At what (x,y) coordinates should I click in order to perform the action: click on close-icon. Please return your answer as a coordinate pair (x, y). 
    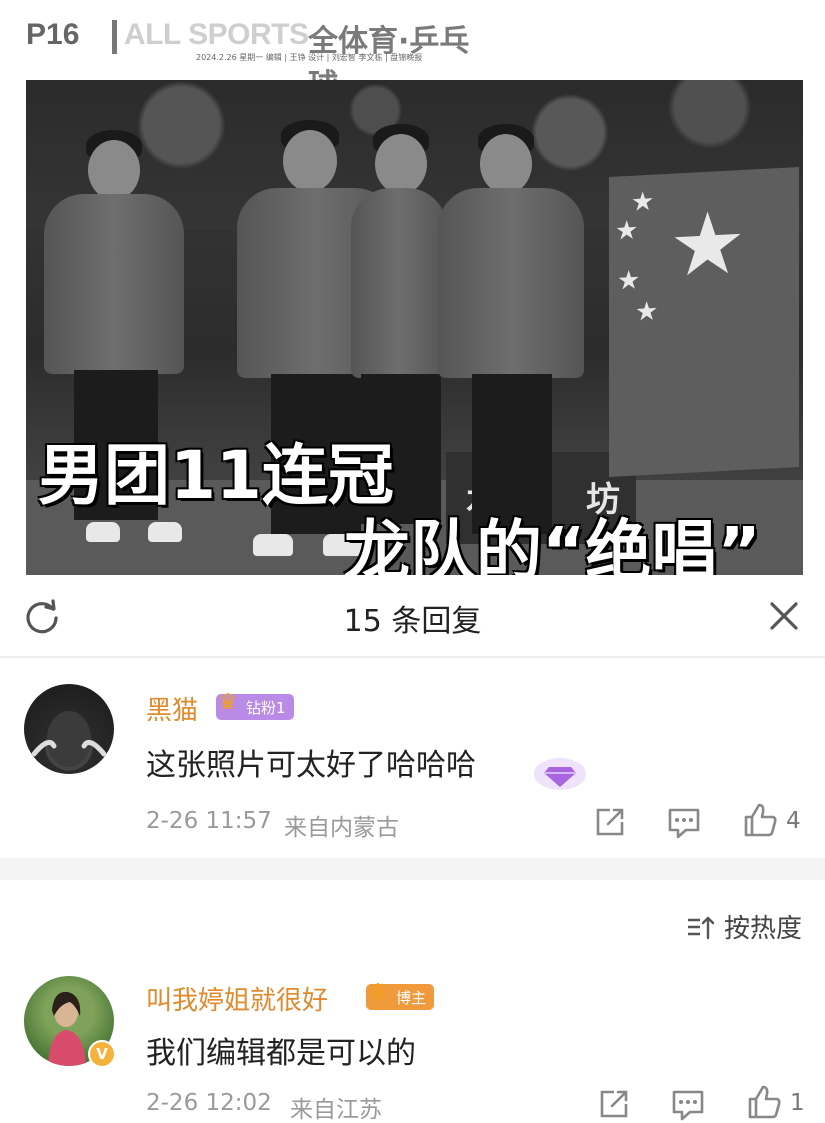
    Looking at the image, I should click on (784, 616).